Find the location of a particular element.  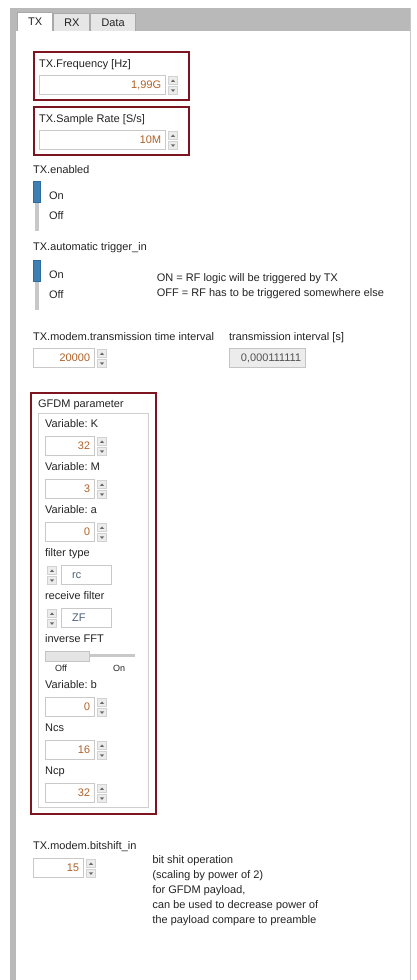

field-label: TX.enabled is located at coordinates (61, 170).